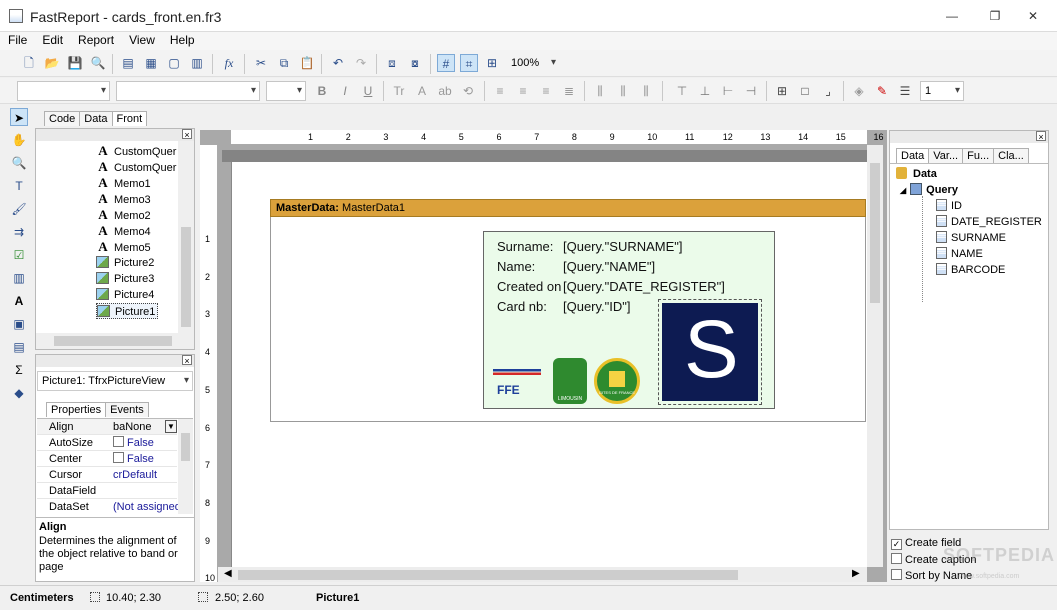 The height and width of the screenshot is (610, 1057). Describe the element at coordinates (185, 466) in the screenshot. I see `property-scrollbar` at that location.